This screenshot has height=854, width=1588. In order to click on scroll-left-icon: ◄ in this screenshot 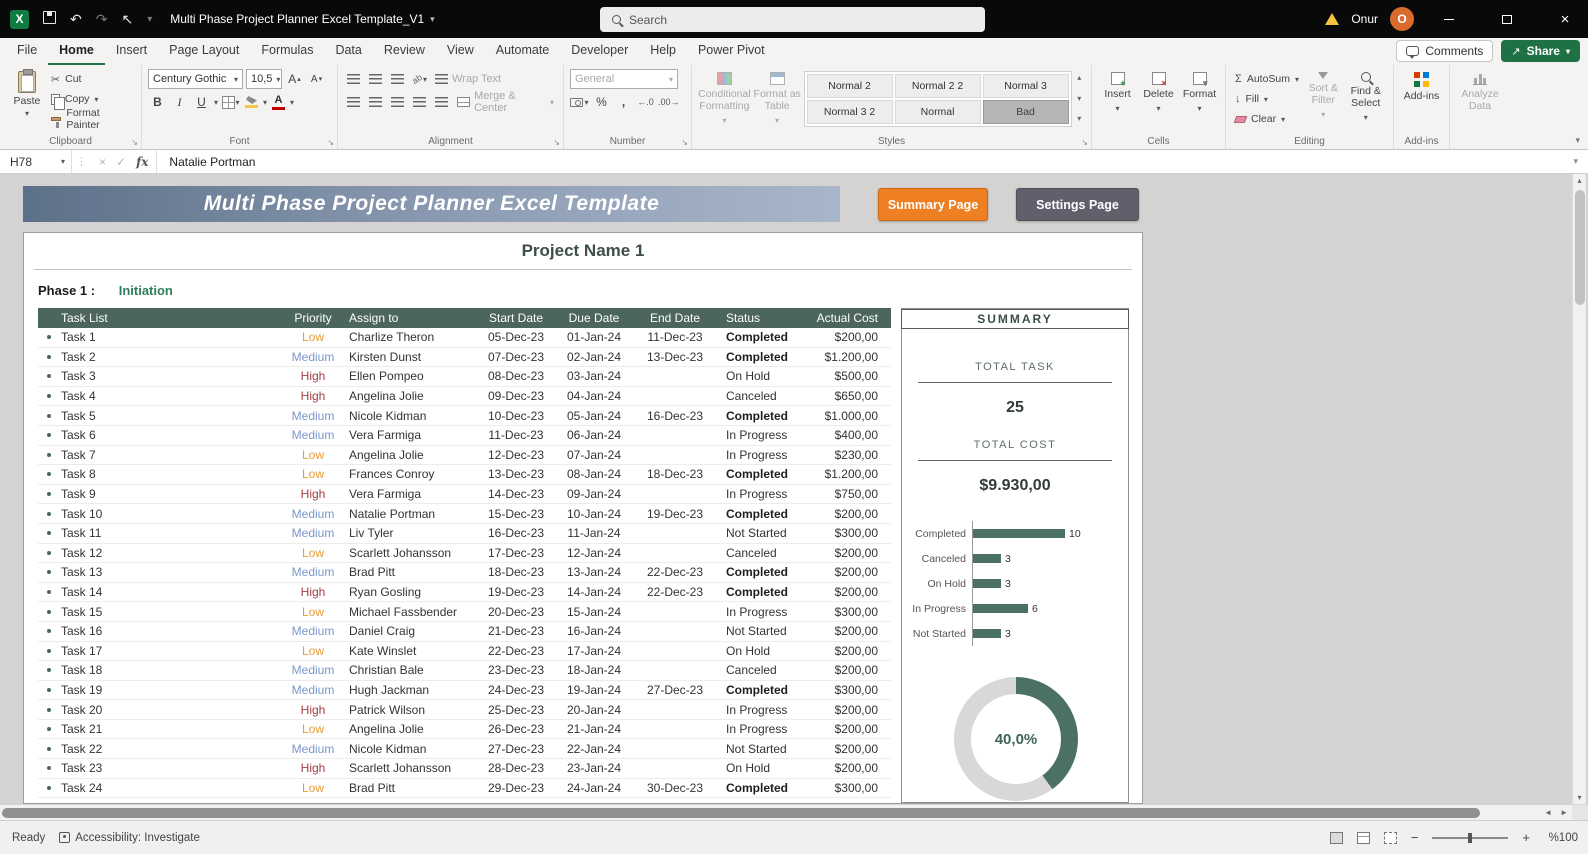, I will do `click(1548, 812)`.